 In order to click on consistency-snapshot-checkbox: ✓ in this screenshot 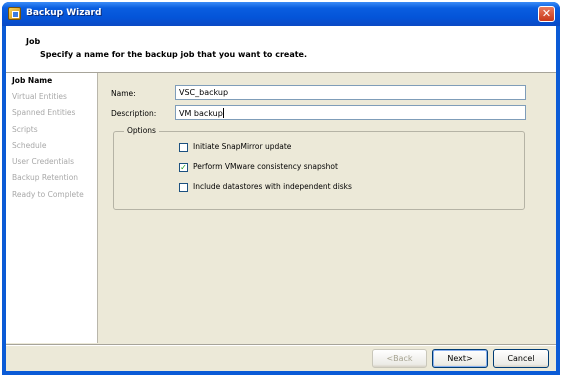, I will do `click(183, 167)`.